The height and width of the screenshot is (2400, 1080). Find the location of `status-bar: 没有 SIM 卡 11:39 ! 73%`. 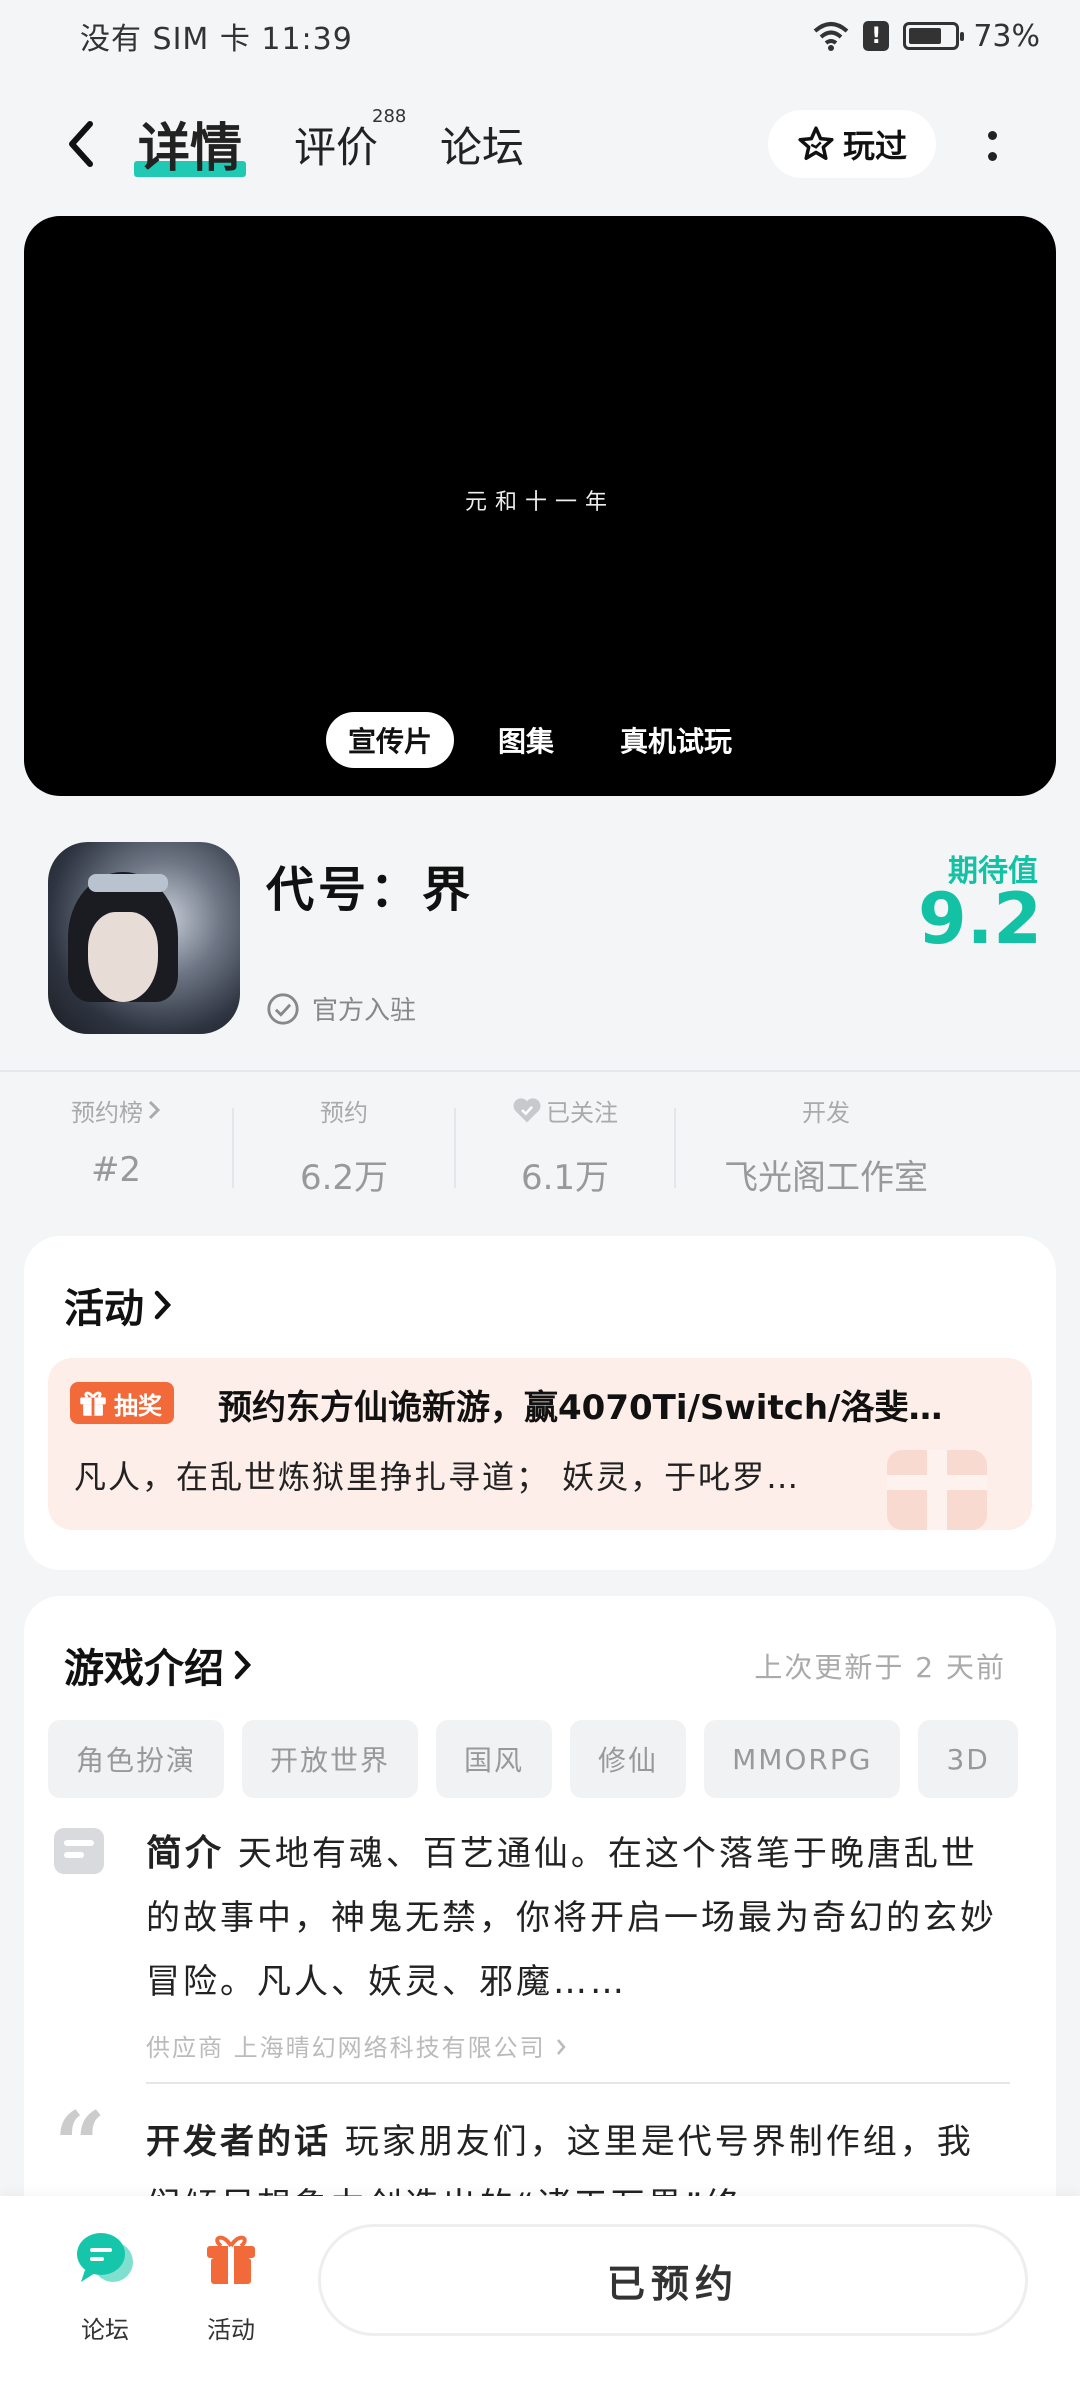

status-bar: 没有 SIM 卡 11:39 ! 73% is located at coordinates (540, 36).